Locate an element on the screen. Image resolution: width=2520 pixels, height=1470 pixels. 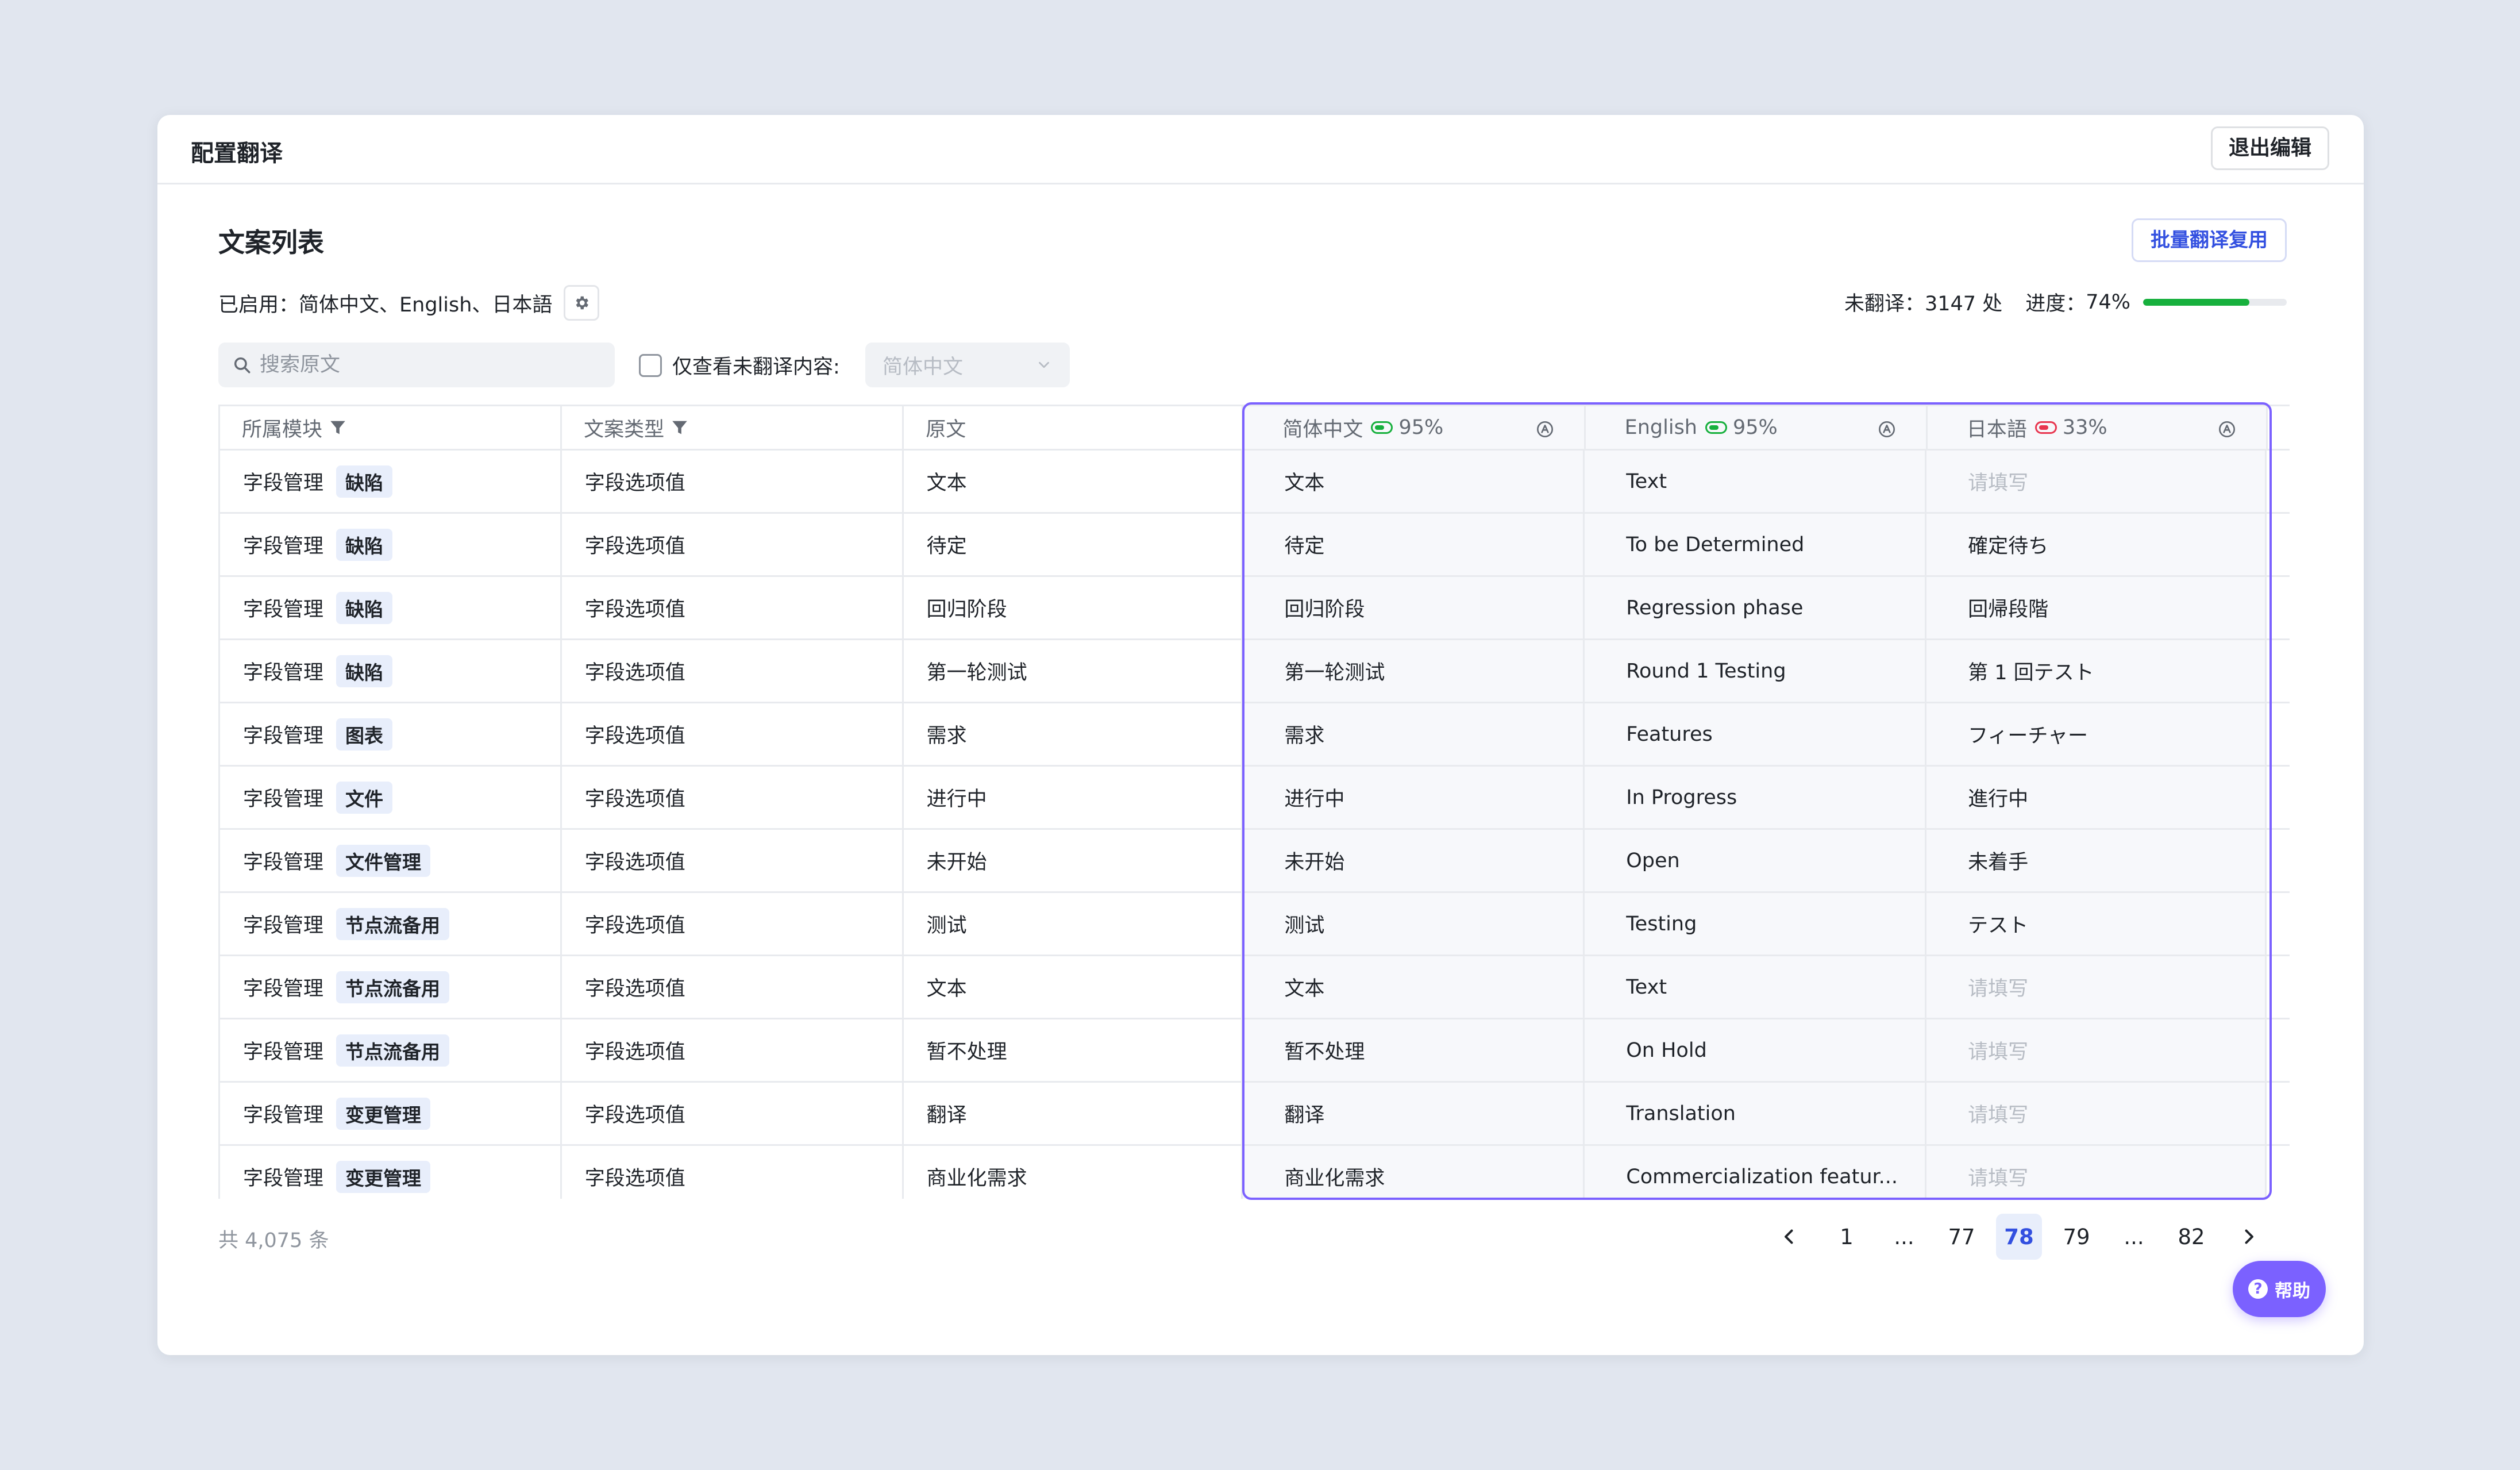
lang-progress: 95% is located at coordinates (1741, 427).